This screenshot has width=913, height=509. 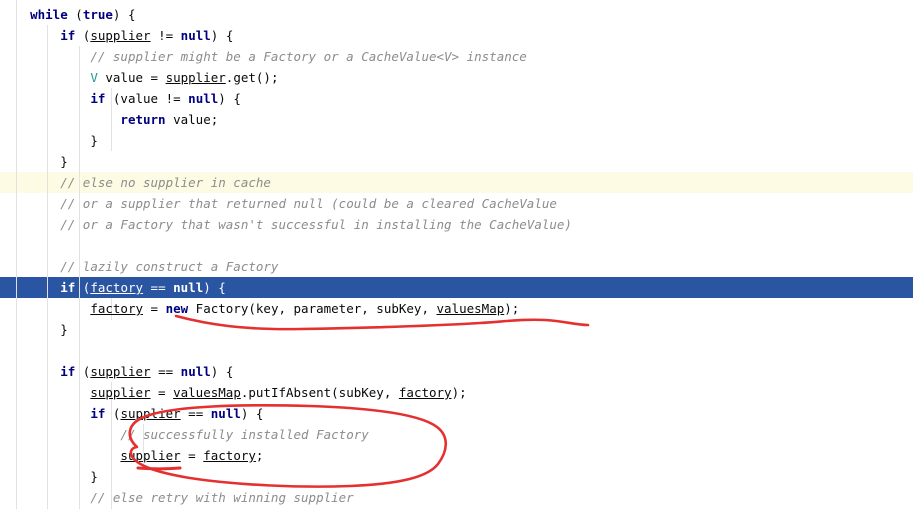 What do you see at coordinates (456, 161) in the screenshot?
I see `code-line-8: }` at bounding box center [456, 161].